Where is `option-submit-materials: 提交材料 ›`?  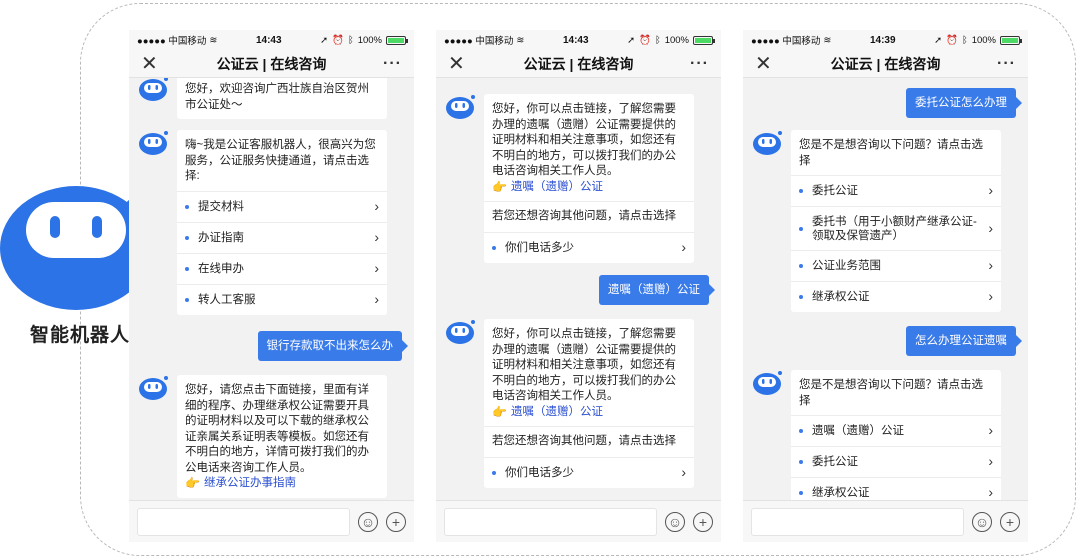
option-submit-materials: 提交材料 › is located at coordinates (282, 206).